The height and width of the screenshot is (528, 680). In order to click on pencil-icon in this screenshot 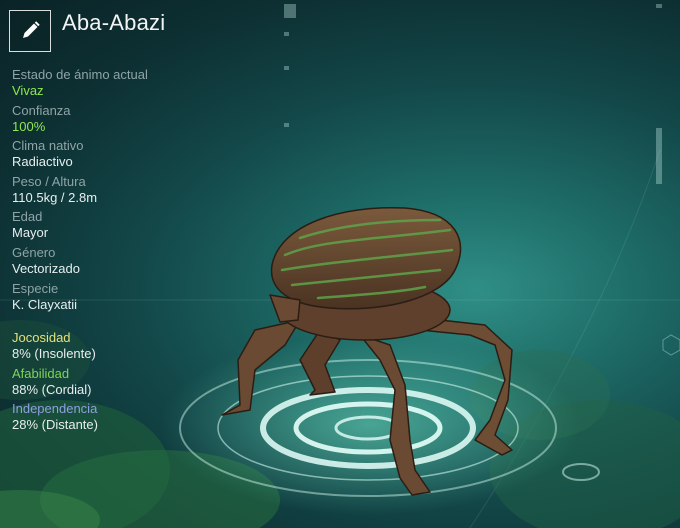, I will do `click(31, 29)`.